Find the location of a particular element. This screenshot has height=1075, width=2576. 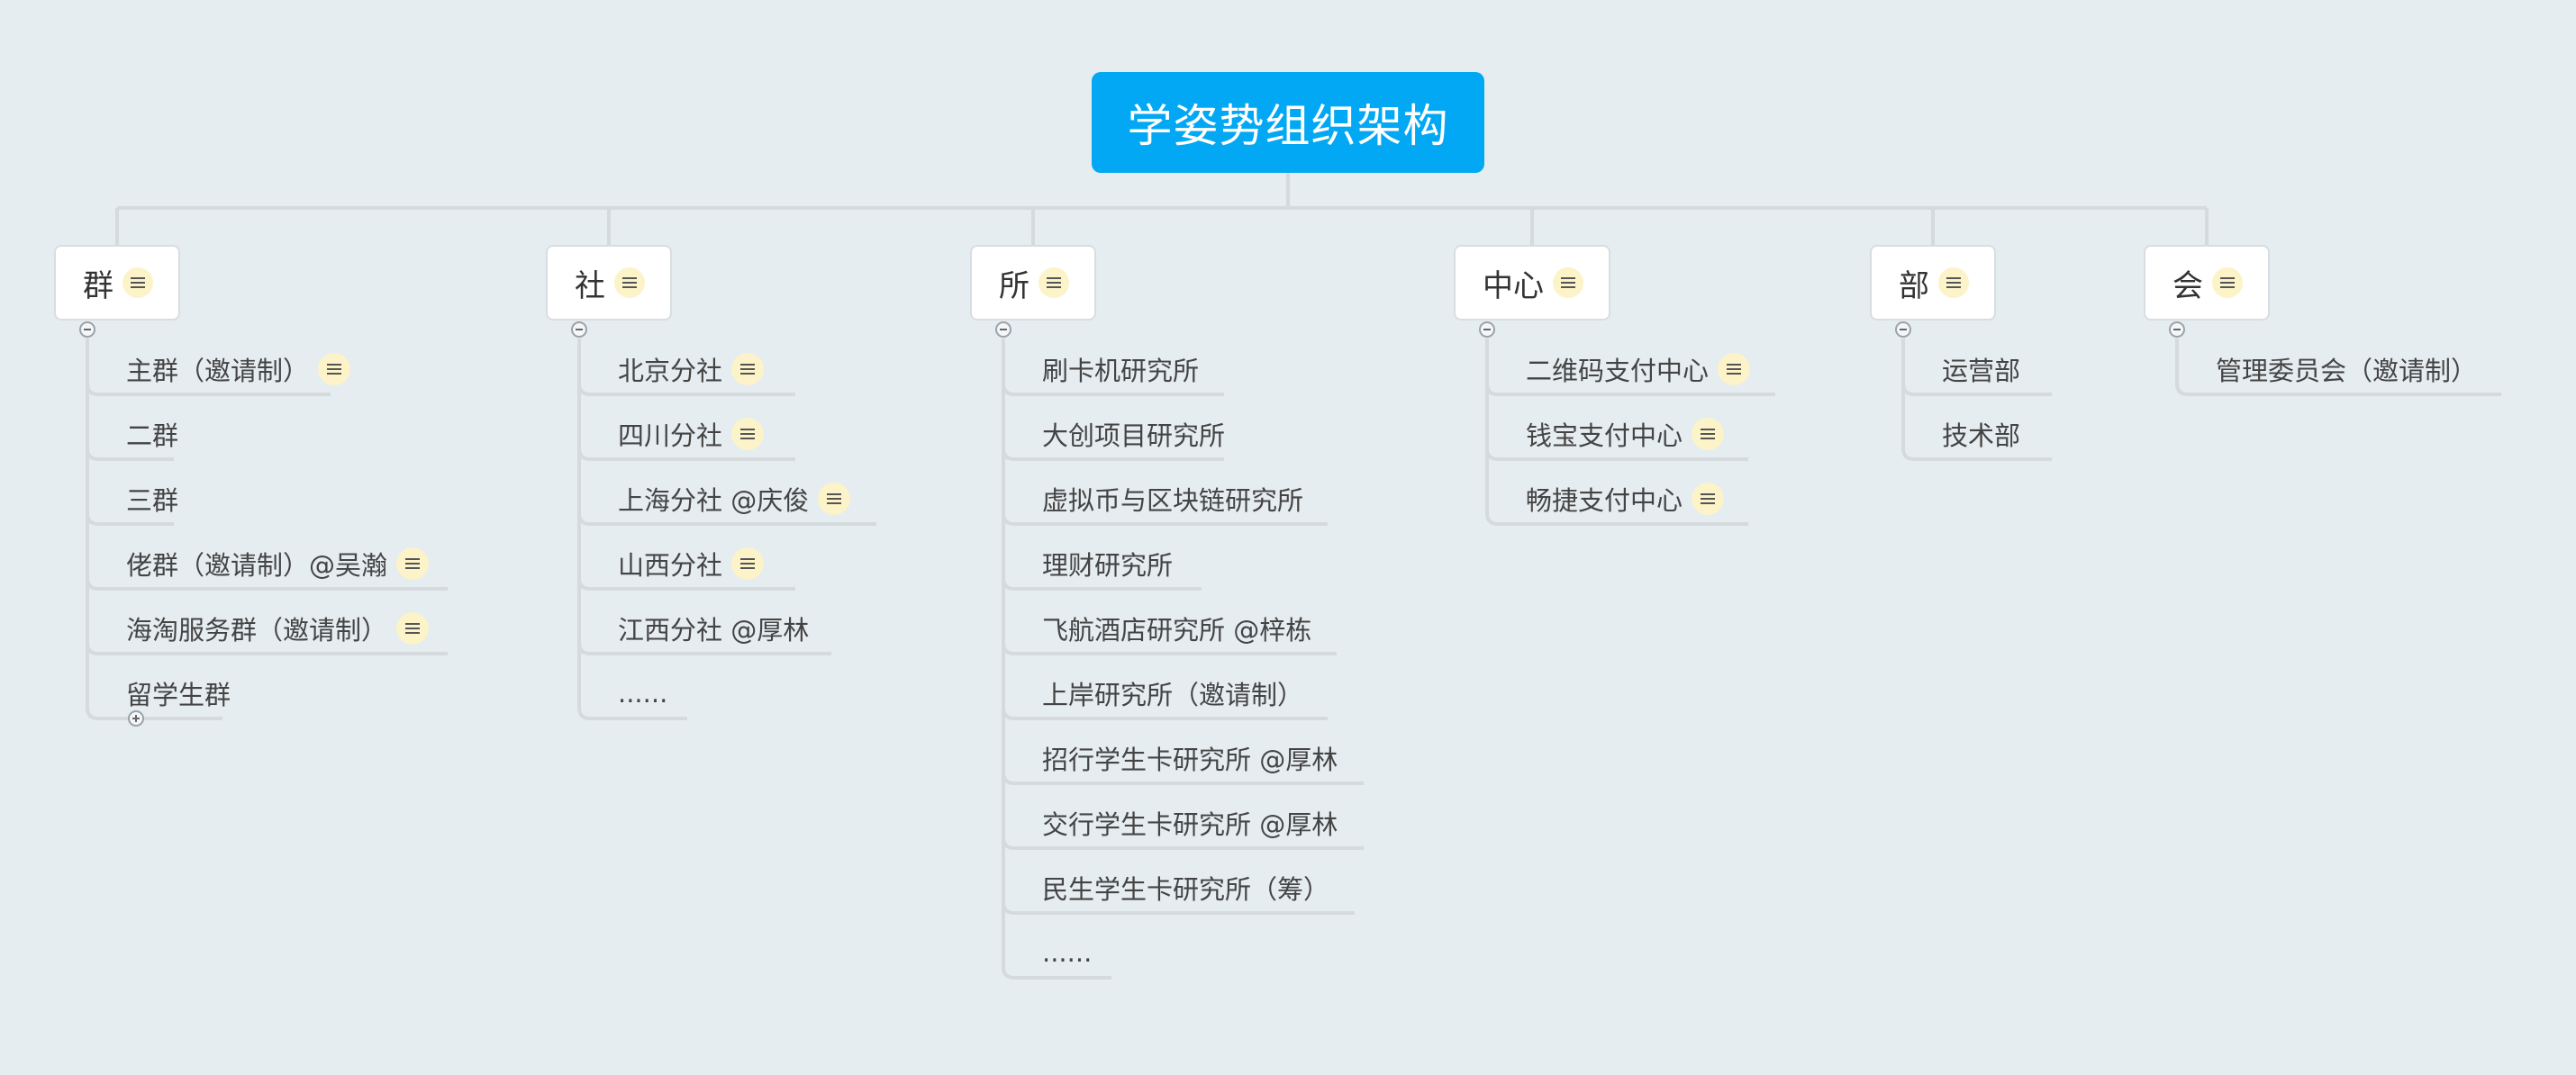

subtopic-label: 虚拟币与区块链研究所 is located at coordinates (1173, 500).